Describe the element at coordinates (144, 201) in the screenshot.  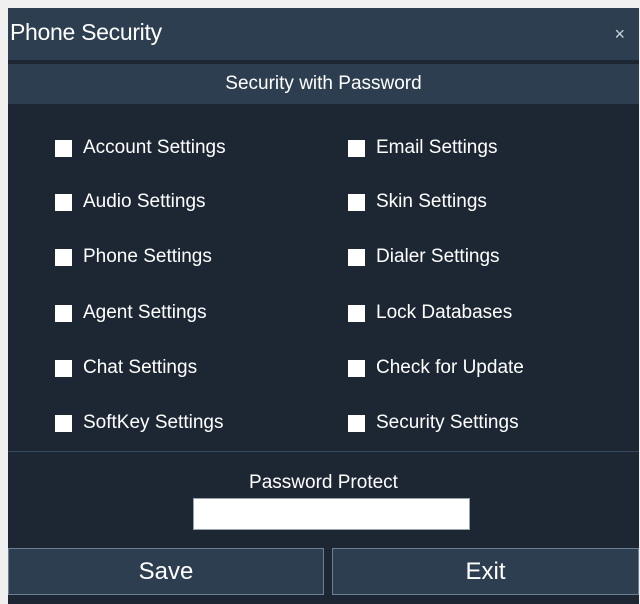
I see `checkbox-label: Audio Settings` at that location.